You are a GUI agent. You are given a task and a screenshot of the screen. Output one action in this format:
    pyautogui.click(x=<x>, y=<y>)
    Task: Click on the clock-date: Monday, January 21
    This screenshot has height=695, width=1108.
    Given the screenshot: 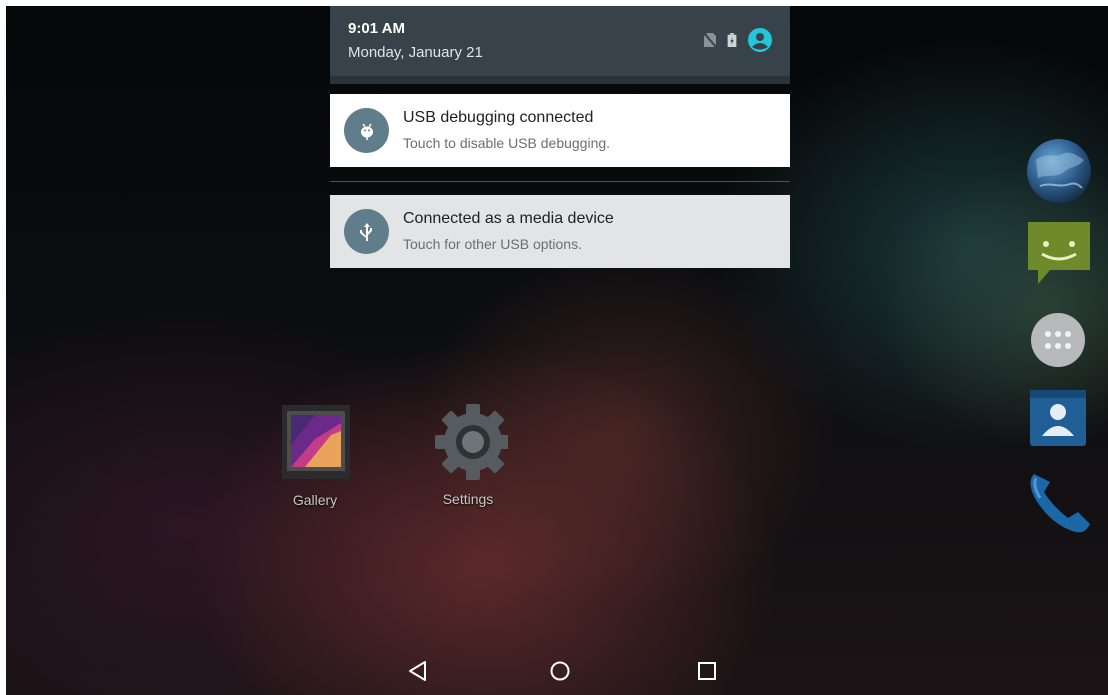 What is the action you would take?
    pyautogui.click(x=415, y=52)
    